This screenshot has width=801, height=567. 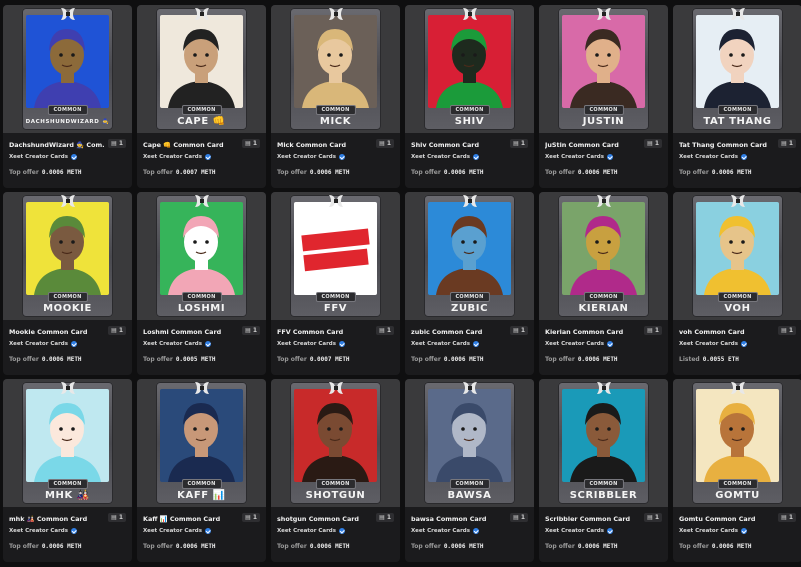 I want to click on card-title: bawsa Common Card, so click(x=459, y=519).